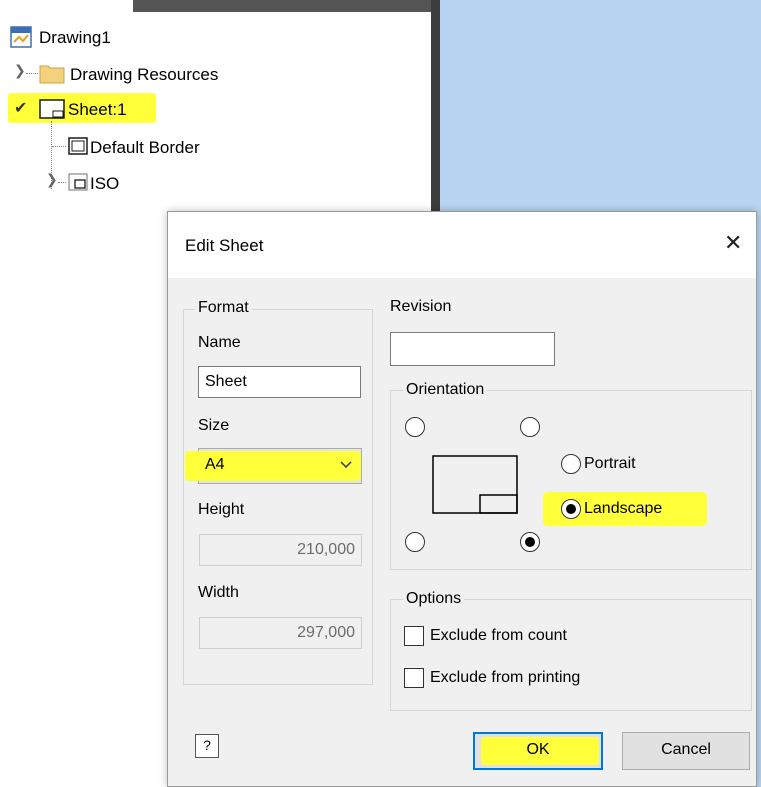  I want to click on help-button: ?, so click(207, 746).